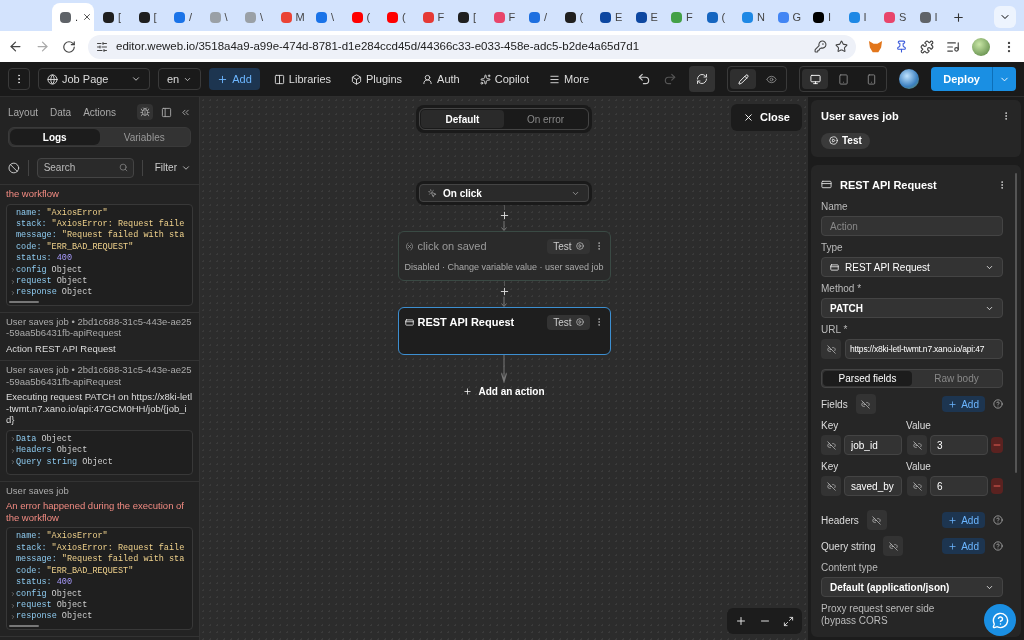 This screenshot has width=1024, height=640. I want to click on url-field: https://x8ki-letl-twmt.n7.xano.io/api:47, so click(924, 349).